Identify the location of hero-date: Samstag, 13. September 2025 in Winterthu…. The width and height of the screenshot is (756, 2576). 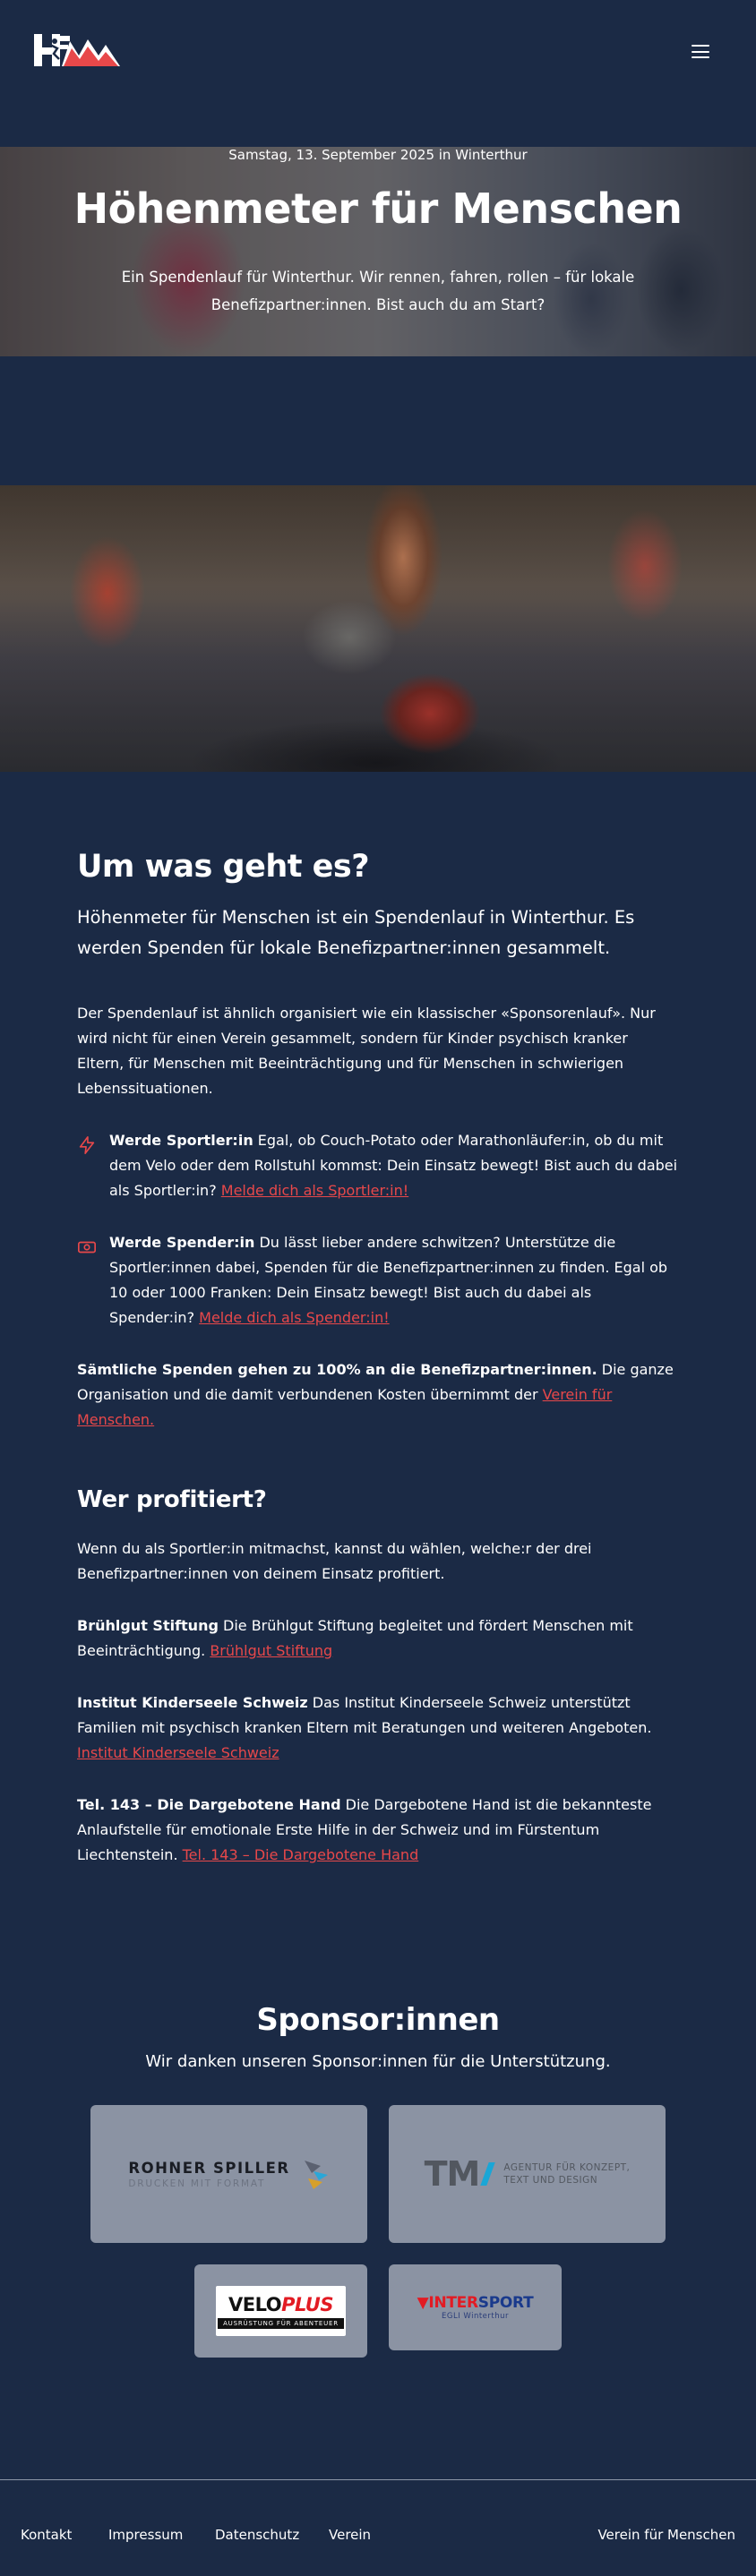
(378, 155).